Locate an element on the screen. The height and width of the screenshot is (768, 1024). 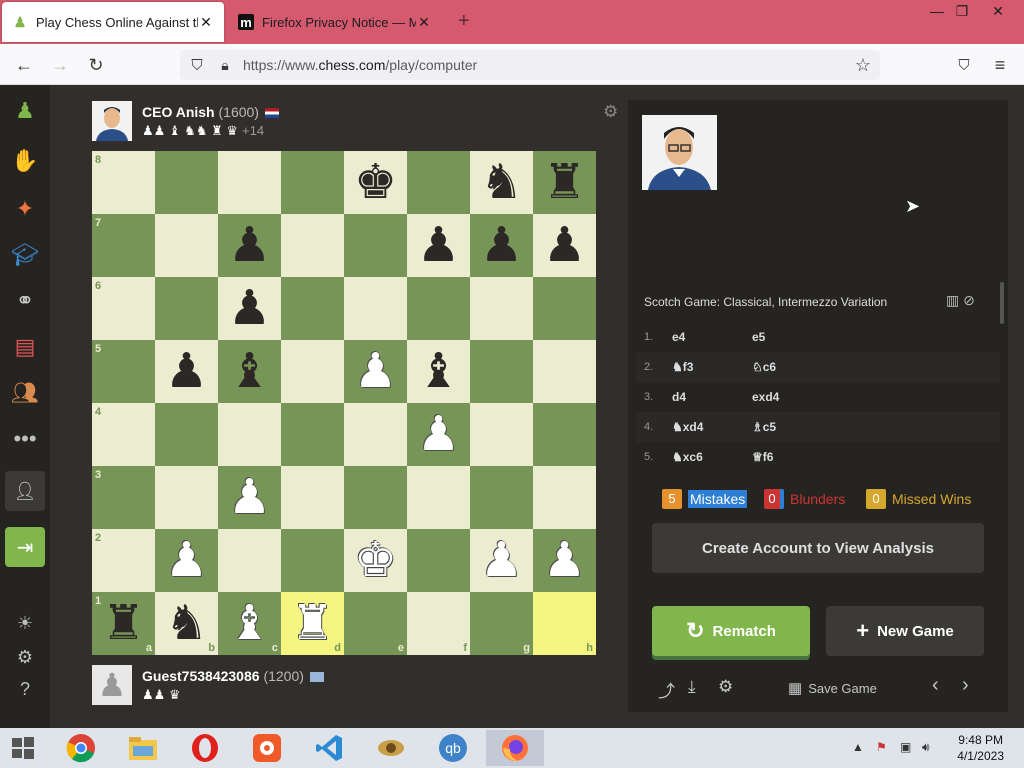
square-h4 is located at coordinates (564, 434).